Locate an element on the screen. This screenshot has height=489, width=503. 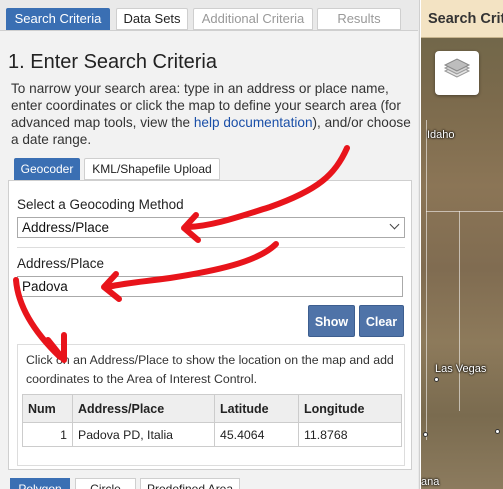
table-header-row: Num Address/Place Latitude Longitude is located at coordinates (212, 408).